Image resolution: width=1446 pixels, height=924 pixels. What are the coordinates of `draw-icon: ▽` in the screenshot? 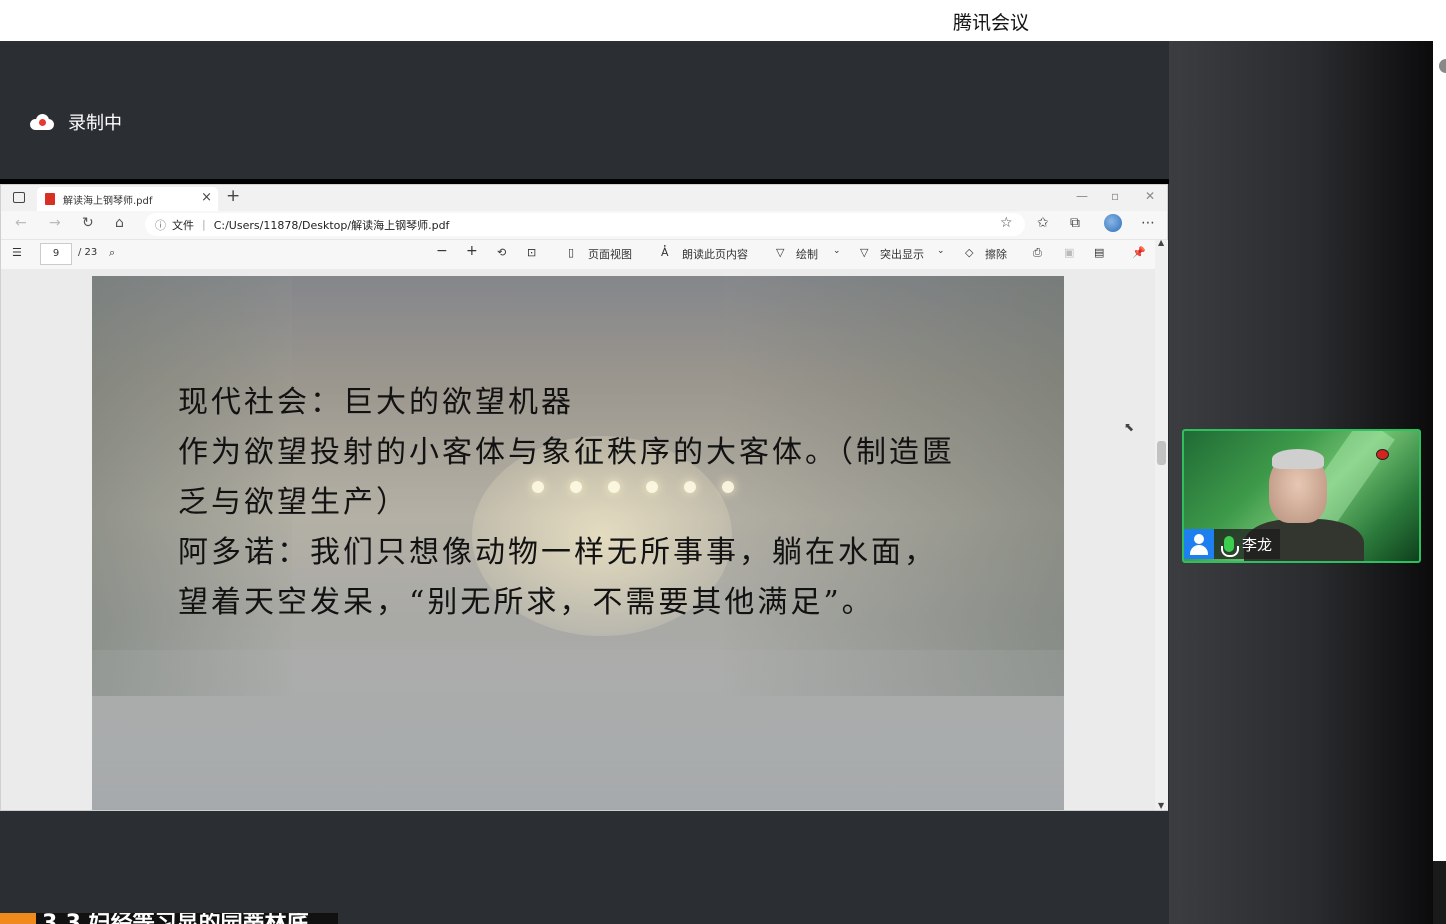 It's located at (780, 252).